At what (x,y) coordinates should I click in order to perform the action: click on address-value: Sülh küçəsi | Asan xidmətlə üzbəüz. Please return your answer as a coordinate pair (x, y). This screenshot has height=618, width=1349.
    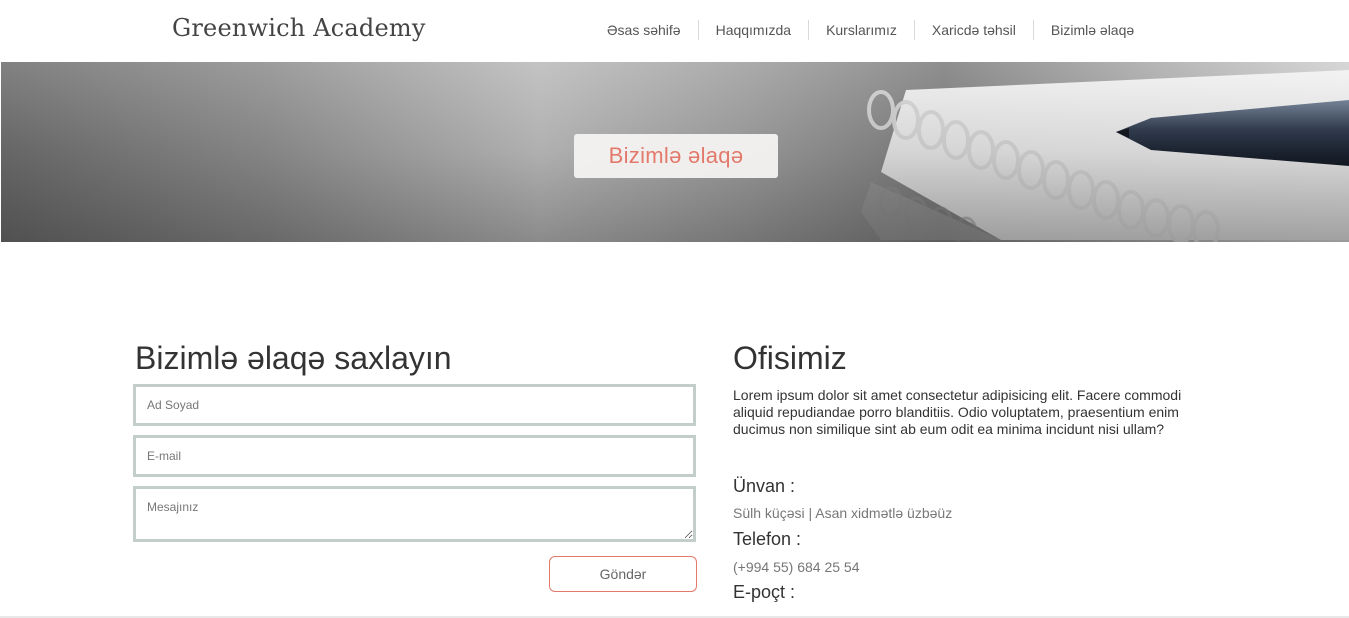
    Looking at the image, I should click on (843, 513).